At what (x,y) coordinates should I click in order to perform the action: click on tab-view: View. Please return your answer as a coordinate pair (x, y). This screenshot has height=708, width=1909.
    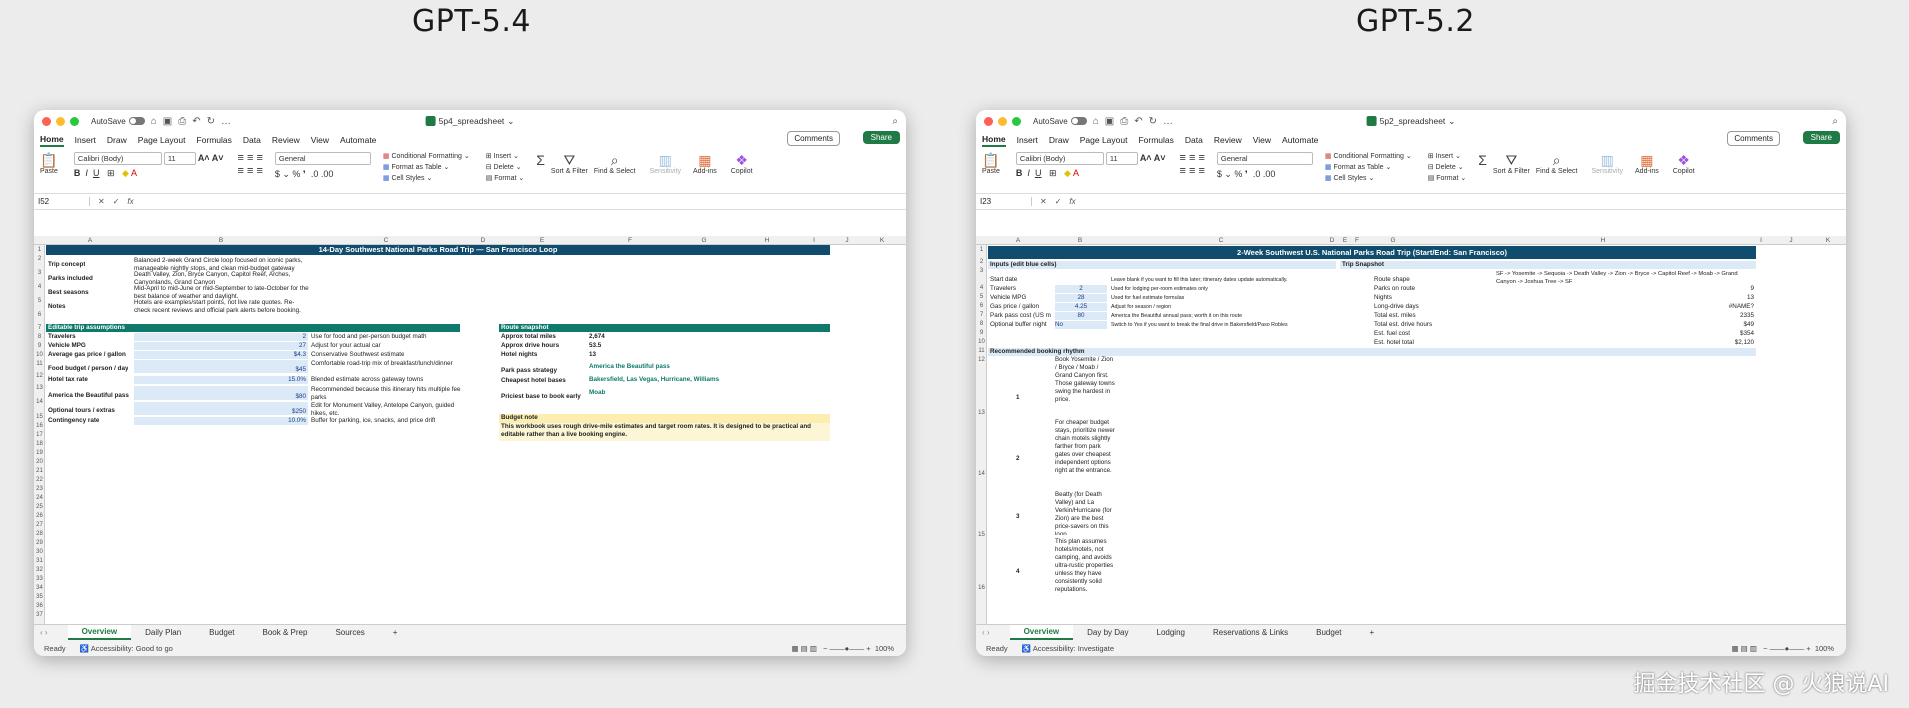
    Looking at the image, I should click on (1262, 140).